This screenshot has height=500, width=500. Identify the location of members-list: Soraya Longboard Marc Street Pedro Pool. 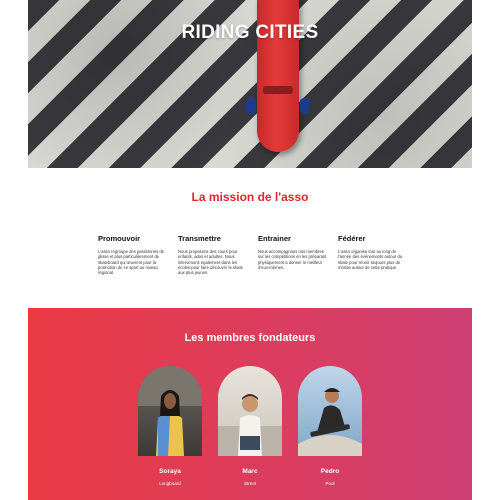
(250, 426).